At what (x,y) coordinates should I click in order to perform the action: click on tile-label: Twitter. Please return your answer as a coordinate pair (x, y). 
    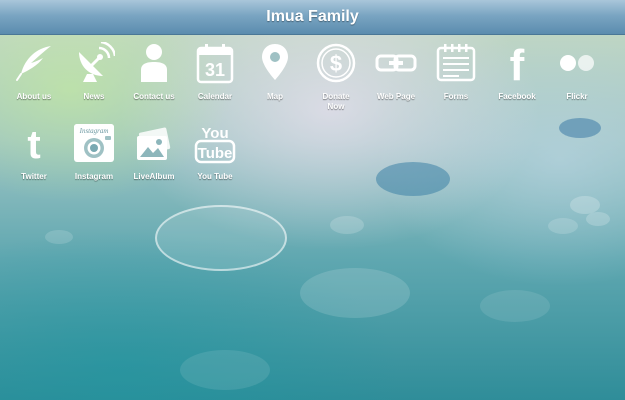
    Looking at the image, I should click on (34, 176).